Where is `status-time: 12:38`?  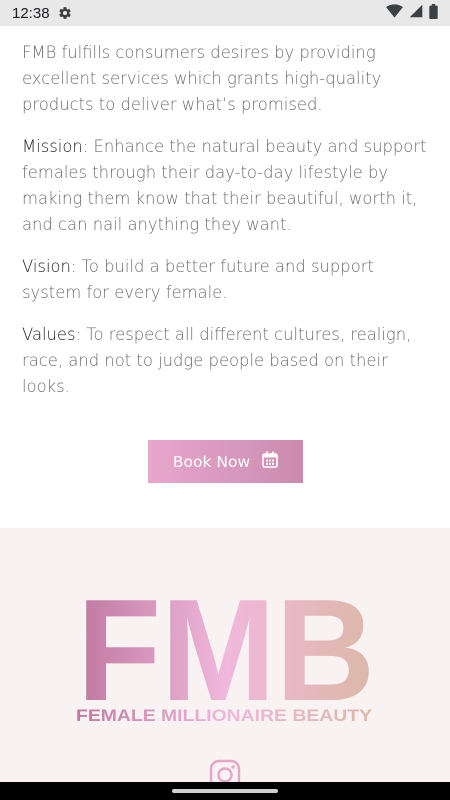
status-time: 12:38 is located at coordinates (31, 13).